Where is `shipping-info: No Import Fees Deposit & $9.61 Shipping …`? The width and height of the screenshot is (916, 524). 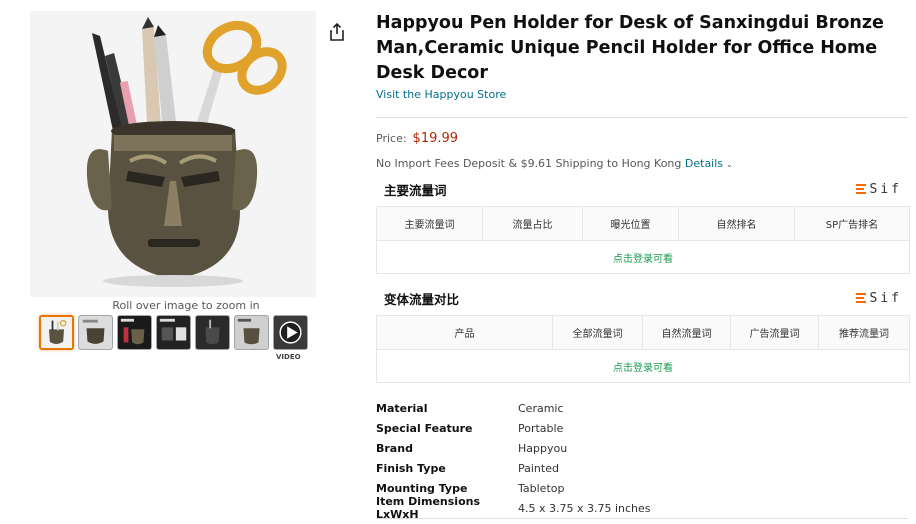 shipping-info: No Import Fees Deposit & $9.61 Shipping … is located at coordinates (554, 163).